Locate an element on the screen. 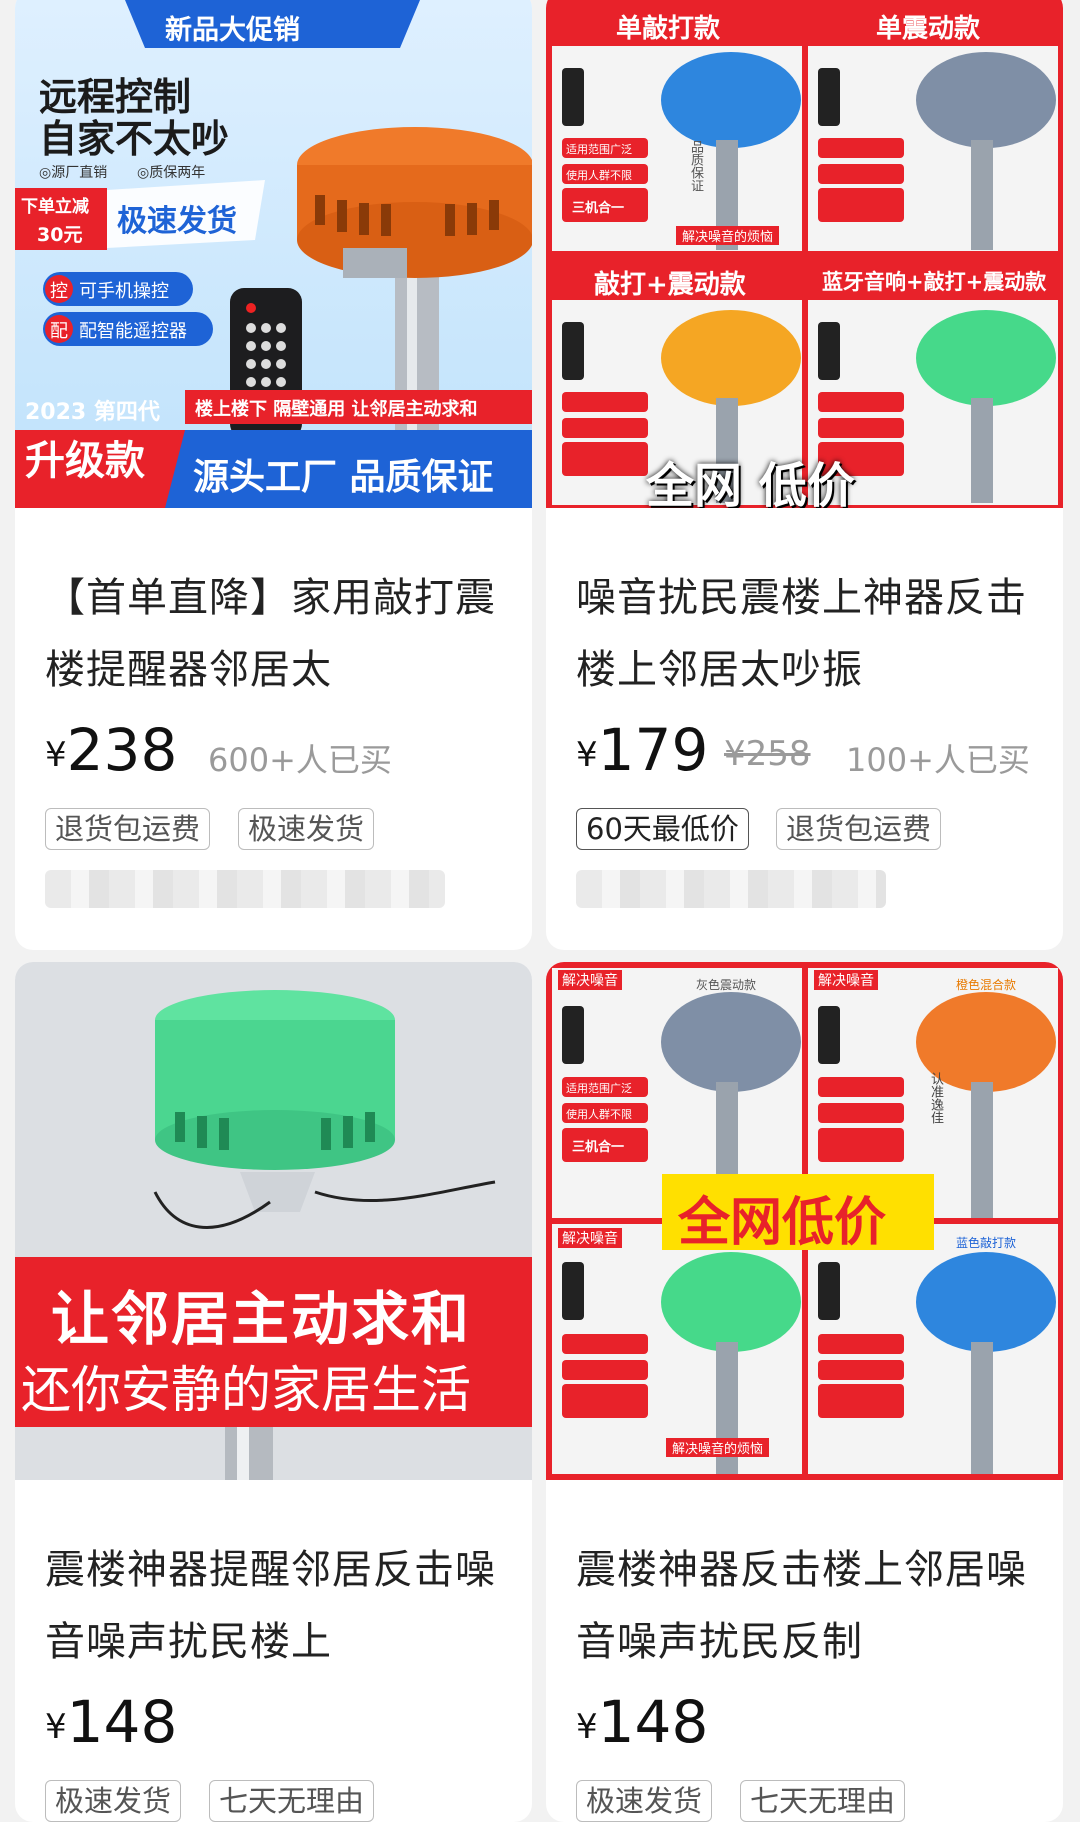  image-footer-text: 源头工厂 品质保证 is located at coordinates (343, 477).